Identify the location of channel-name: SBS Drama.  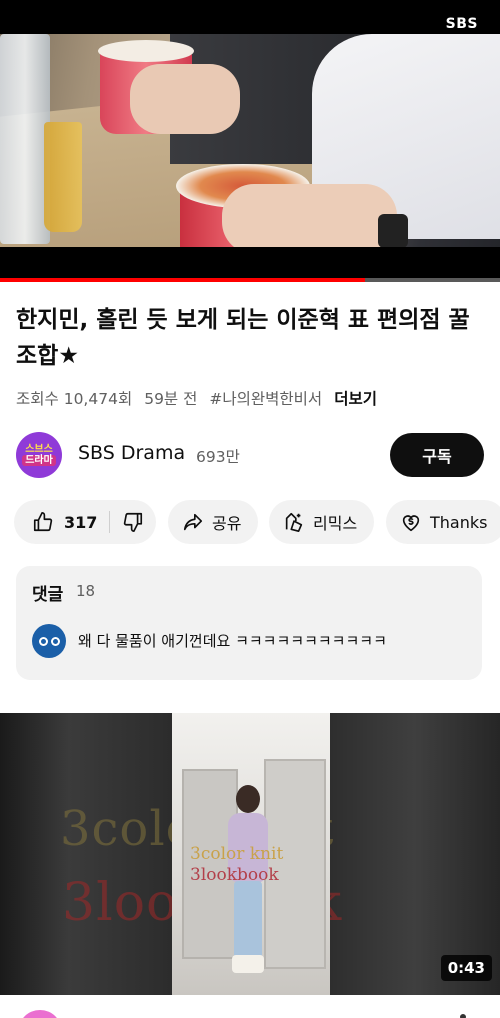
(131, 453).